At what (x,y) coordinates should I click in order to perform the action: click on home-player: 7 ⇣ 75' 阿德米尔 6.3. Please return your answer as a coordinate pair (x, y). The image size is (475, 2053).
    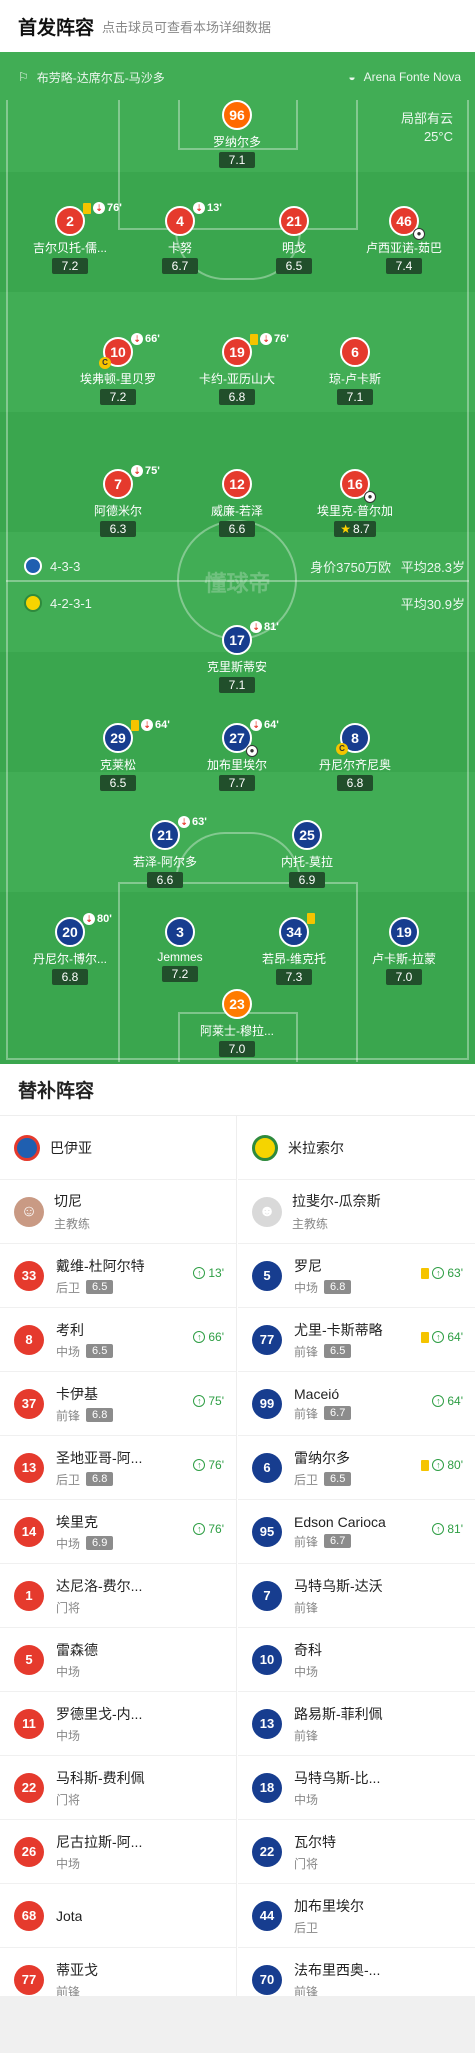
    Looking at the image, I should click on (118, 501).